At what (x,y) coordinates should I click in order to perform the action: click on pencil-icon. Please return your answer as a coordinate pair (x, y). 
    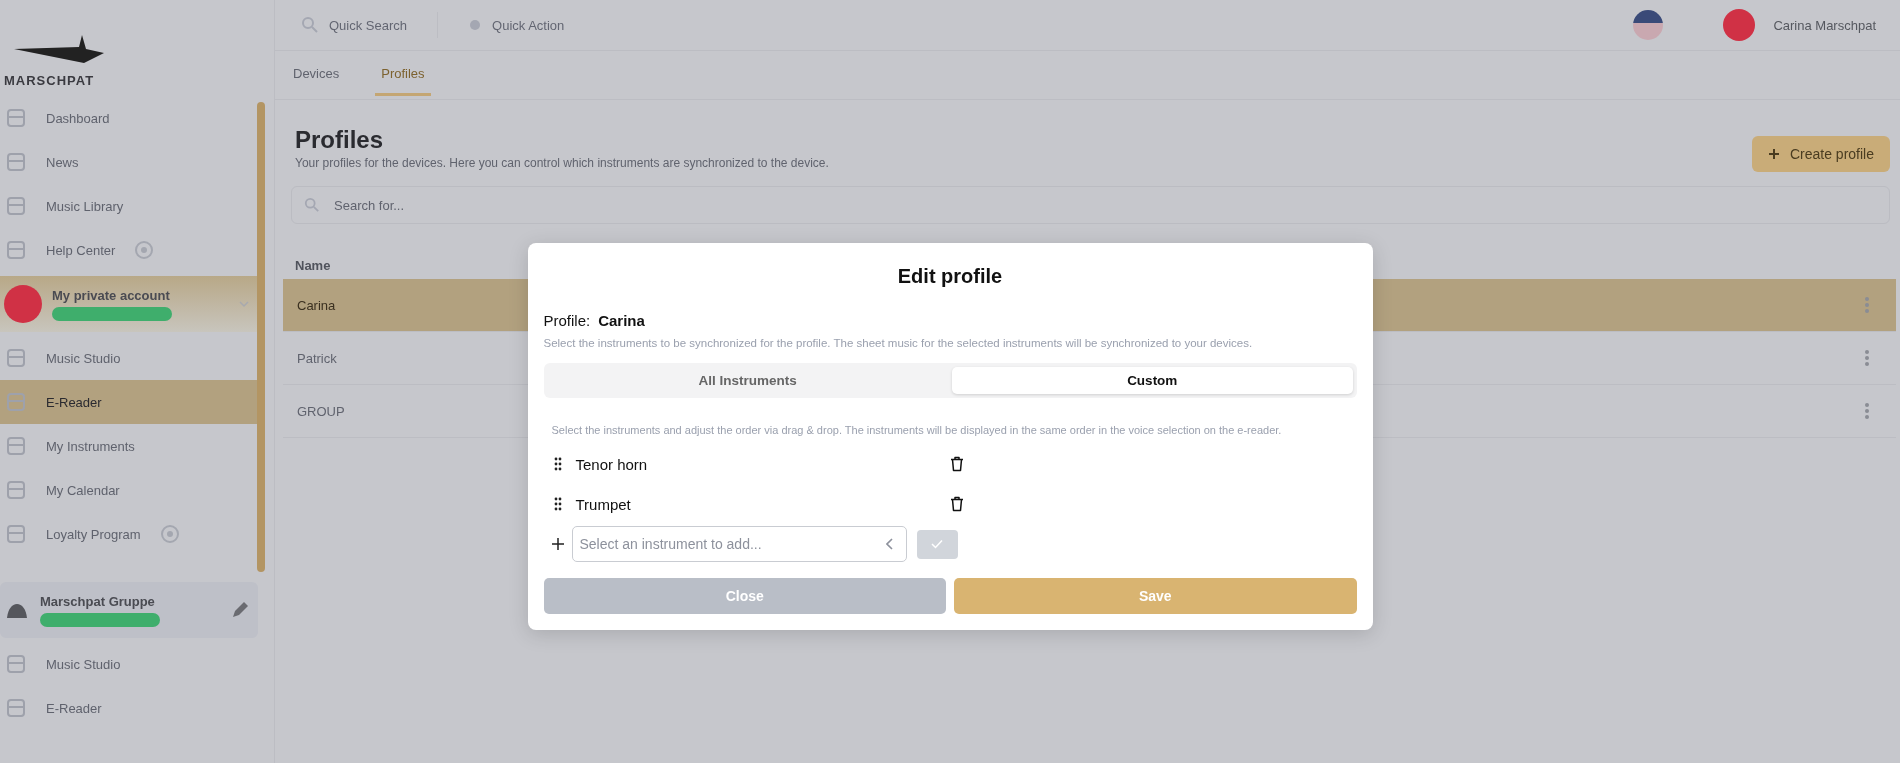
    Looking at the image, I should click on (240, 610).